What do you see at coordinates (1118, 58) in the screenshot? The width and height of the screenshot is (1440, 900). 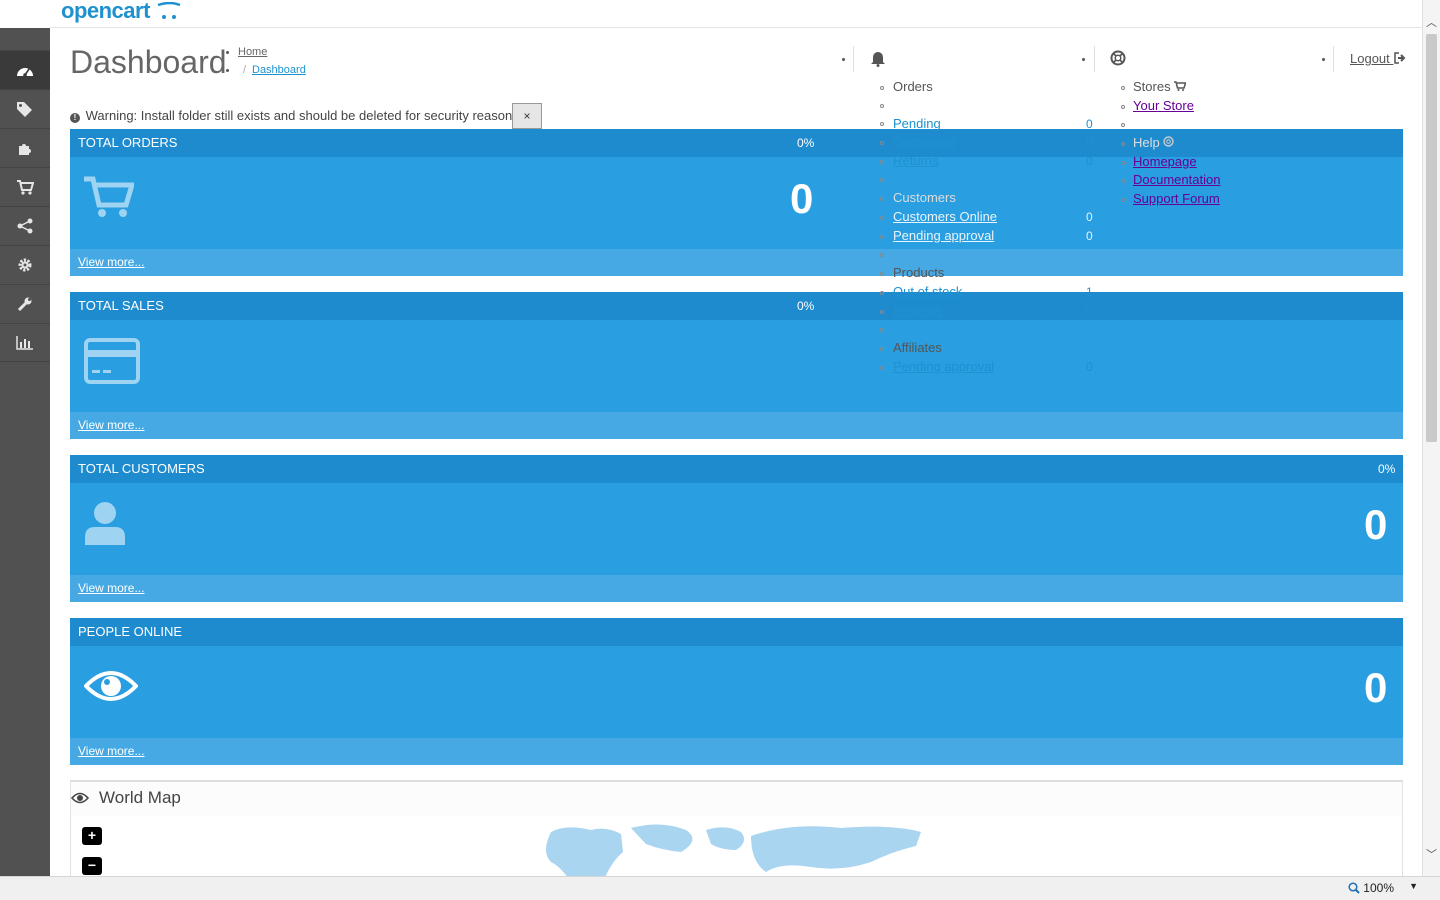 I see `life-ring-icon` at bounding box center [1118, 58].